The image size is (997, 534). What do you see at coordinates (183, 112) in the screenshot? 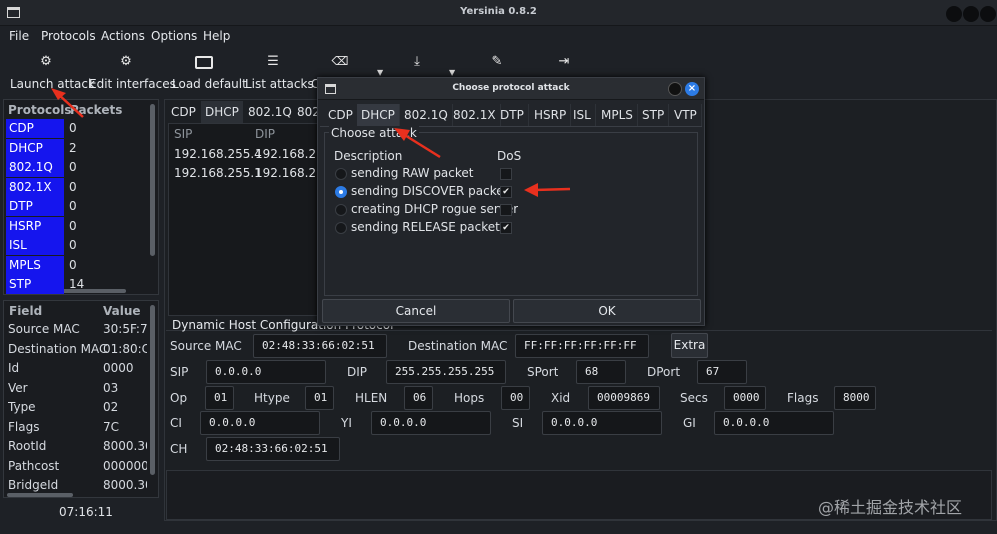
I see `tab-cdp: CDP` at bounding box center [183, 112].